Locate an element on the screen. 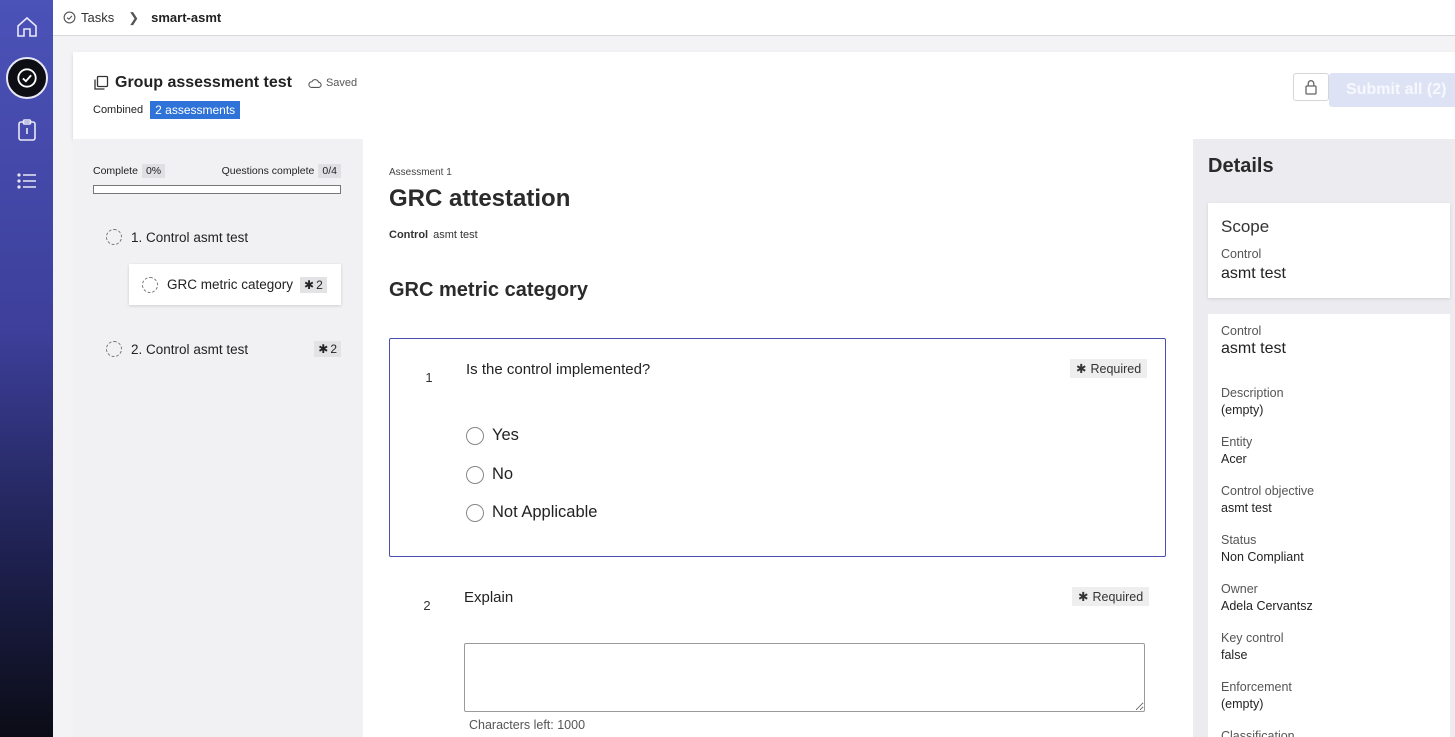 This screenshot has height=737, width=1455. field-label: Status is located at coordinates (1239, 540).